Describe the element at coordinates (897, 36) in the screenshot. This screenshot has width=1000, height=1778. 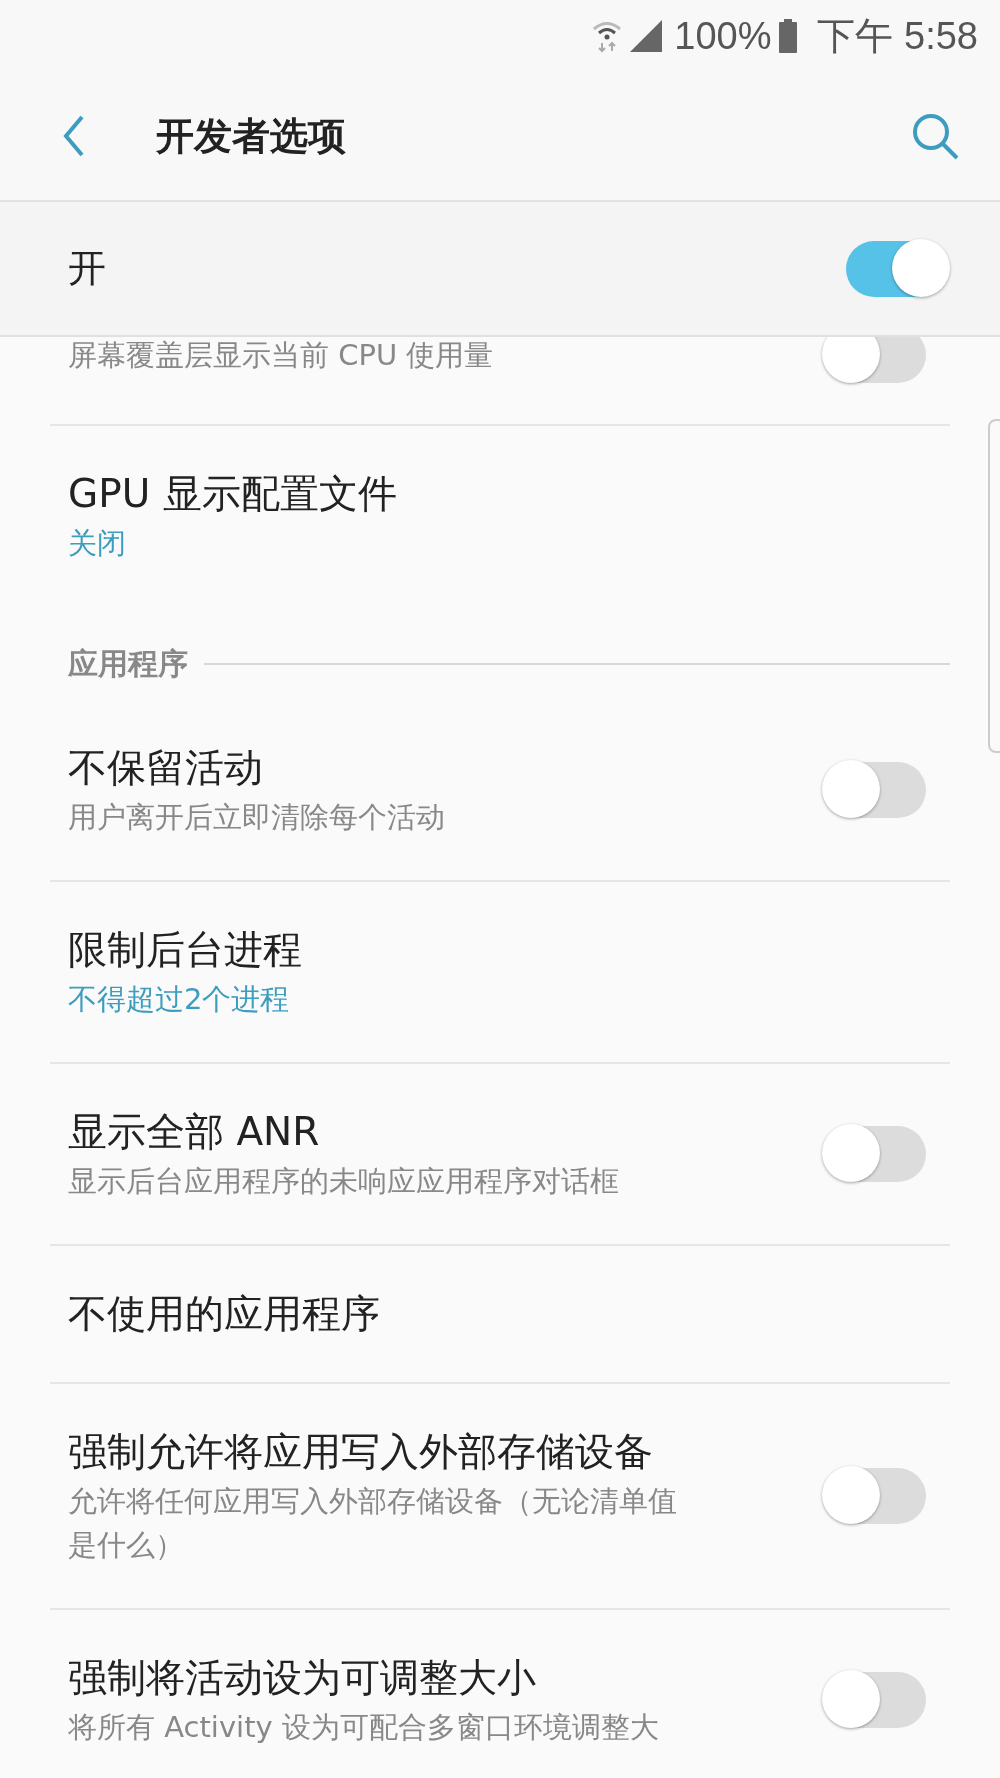
I see `clock: 下午 5:58` at that location.